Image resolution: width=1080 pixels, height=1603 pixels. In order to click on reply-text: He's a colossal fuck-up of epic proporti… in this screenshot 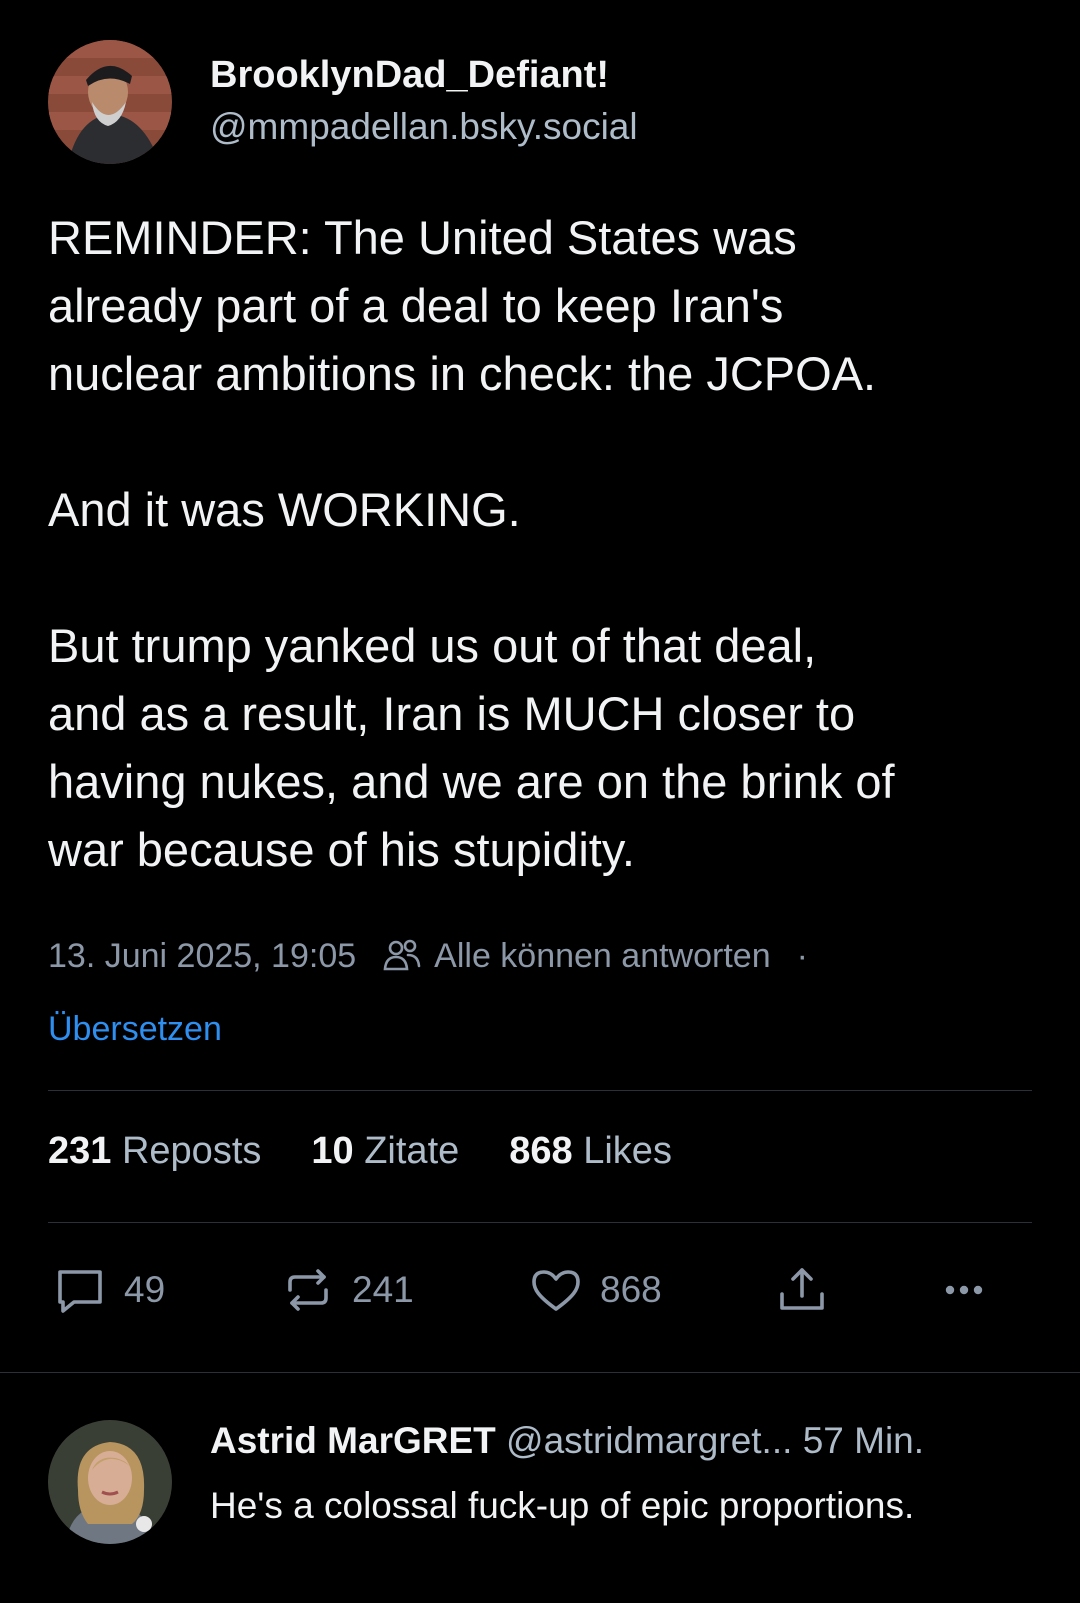, I will do `click(562, 1505)`.